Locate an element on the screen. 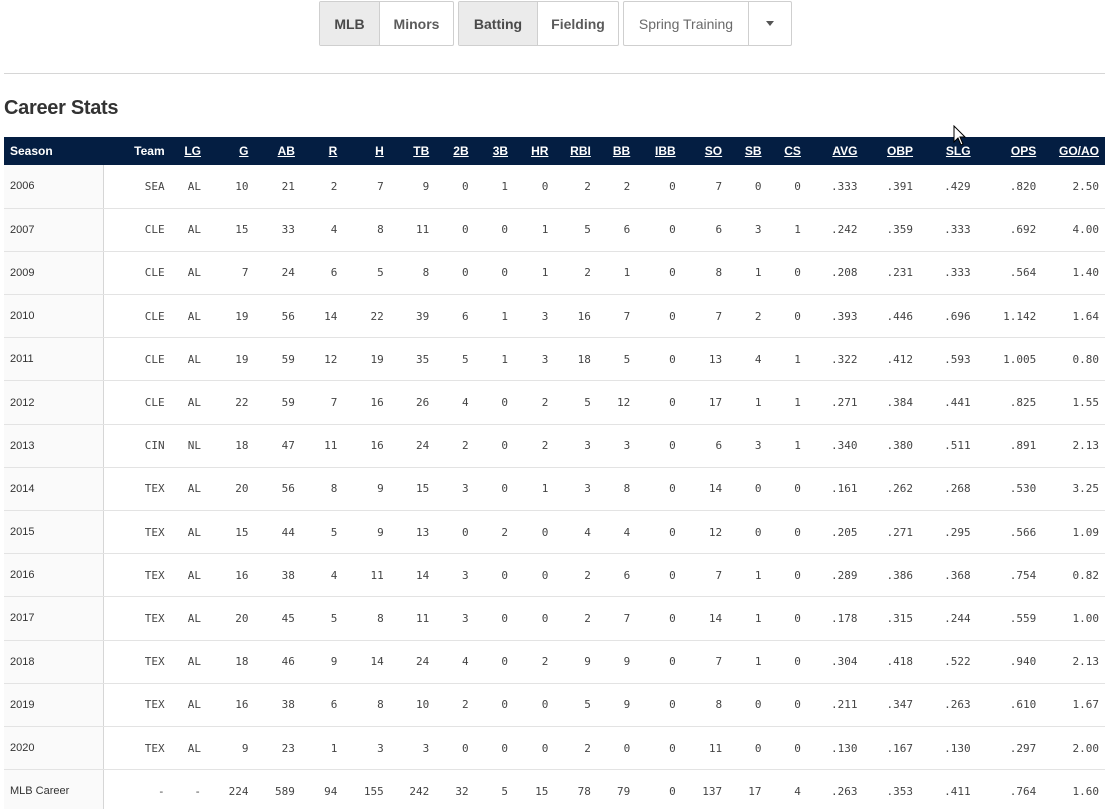 This screenshot has width=1108, height=809. batting-button: Batting is located at coordinates (498, 23).